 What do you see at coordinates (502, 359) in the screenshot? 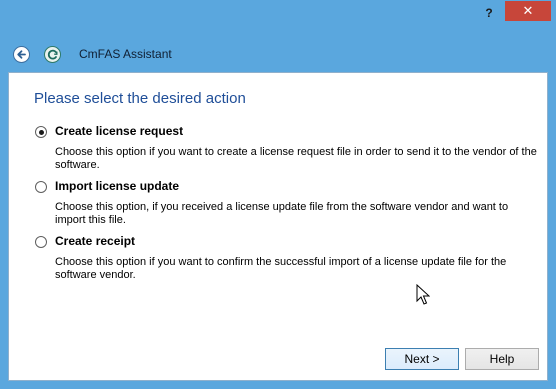
I see `help-button: Help` at bounding box center [502, 359].